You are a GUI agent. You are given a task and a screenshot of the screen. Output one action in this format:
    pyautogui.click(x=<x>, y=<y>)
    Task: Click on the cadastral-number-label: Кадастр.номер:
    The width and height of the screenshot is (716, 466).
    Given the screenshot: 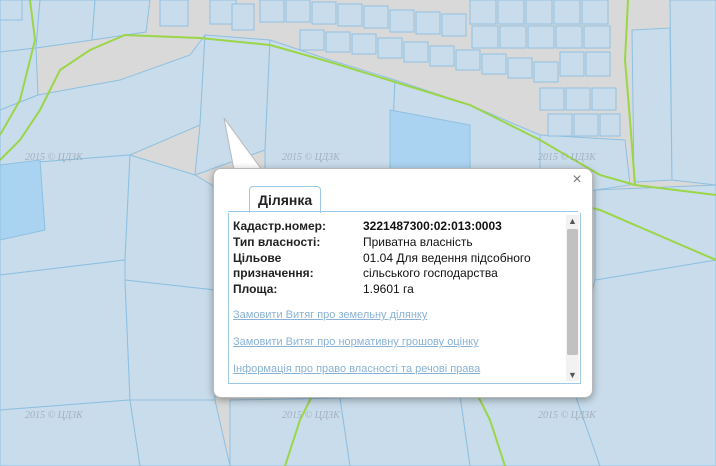 What is the action you would take?
    pyautogui.click(x=279, y=226)
    